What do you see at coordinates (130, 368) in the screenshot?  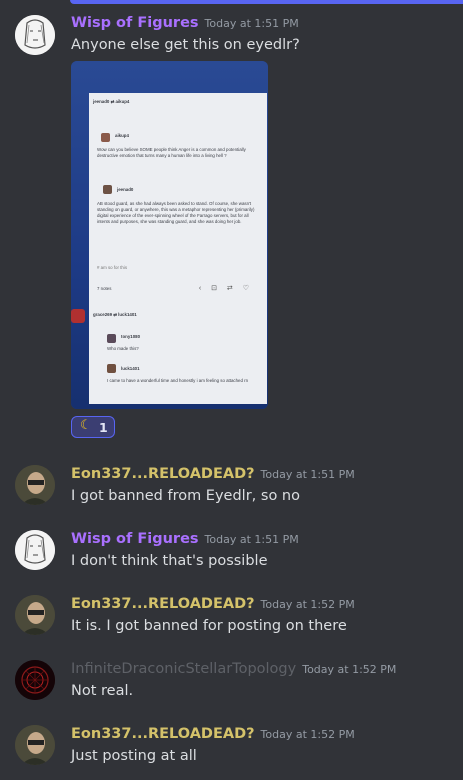 I see `post-username: luck1401` at bounding box center [130, 368].